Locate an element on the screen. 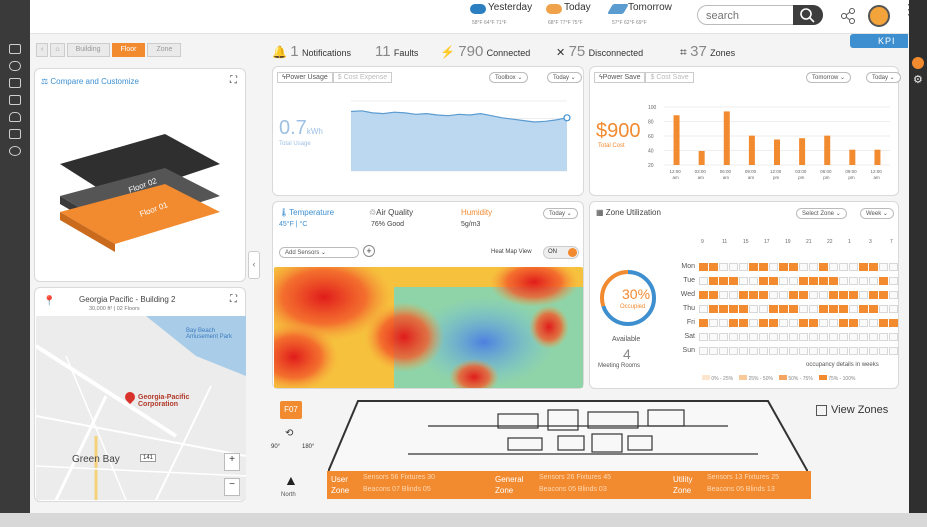  rotate-icon: ⟲ is located at coordinates (289, 433).